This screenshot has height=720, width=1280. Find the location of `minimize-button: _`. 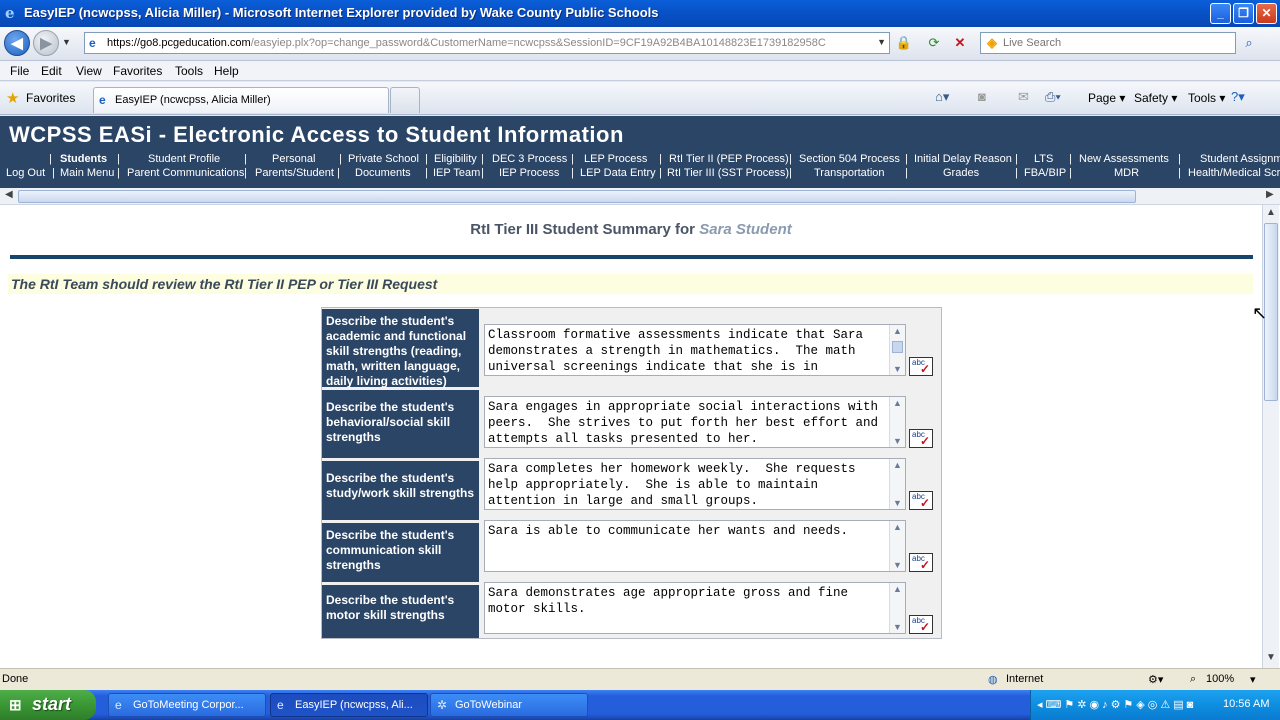

minimize-button: _ is located at coordinates (1220, 13).